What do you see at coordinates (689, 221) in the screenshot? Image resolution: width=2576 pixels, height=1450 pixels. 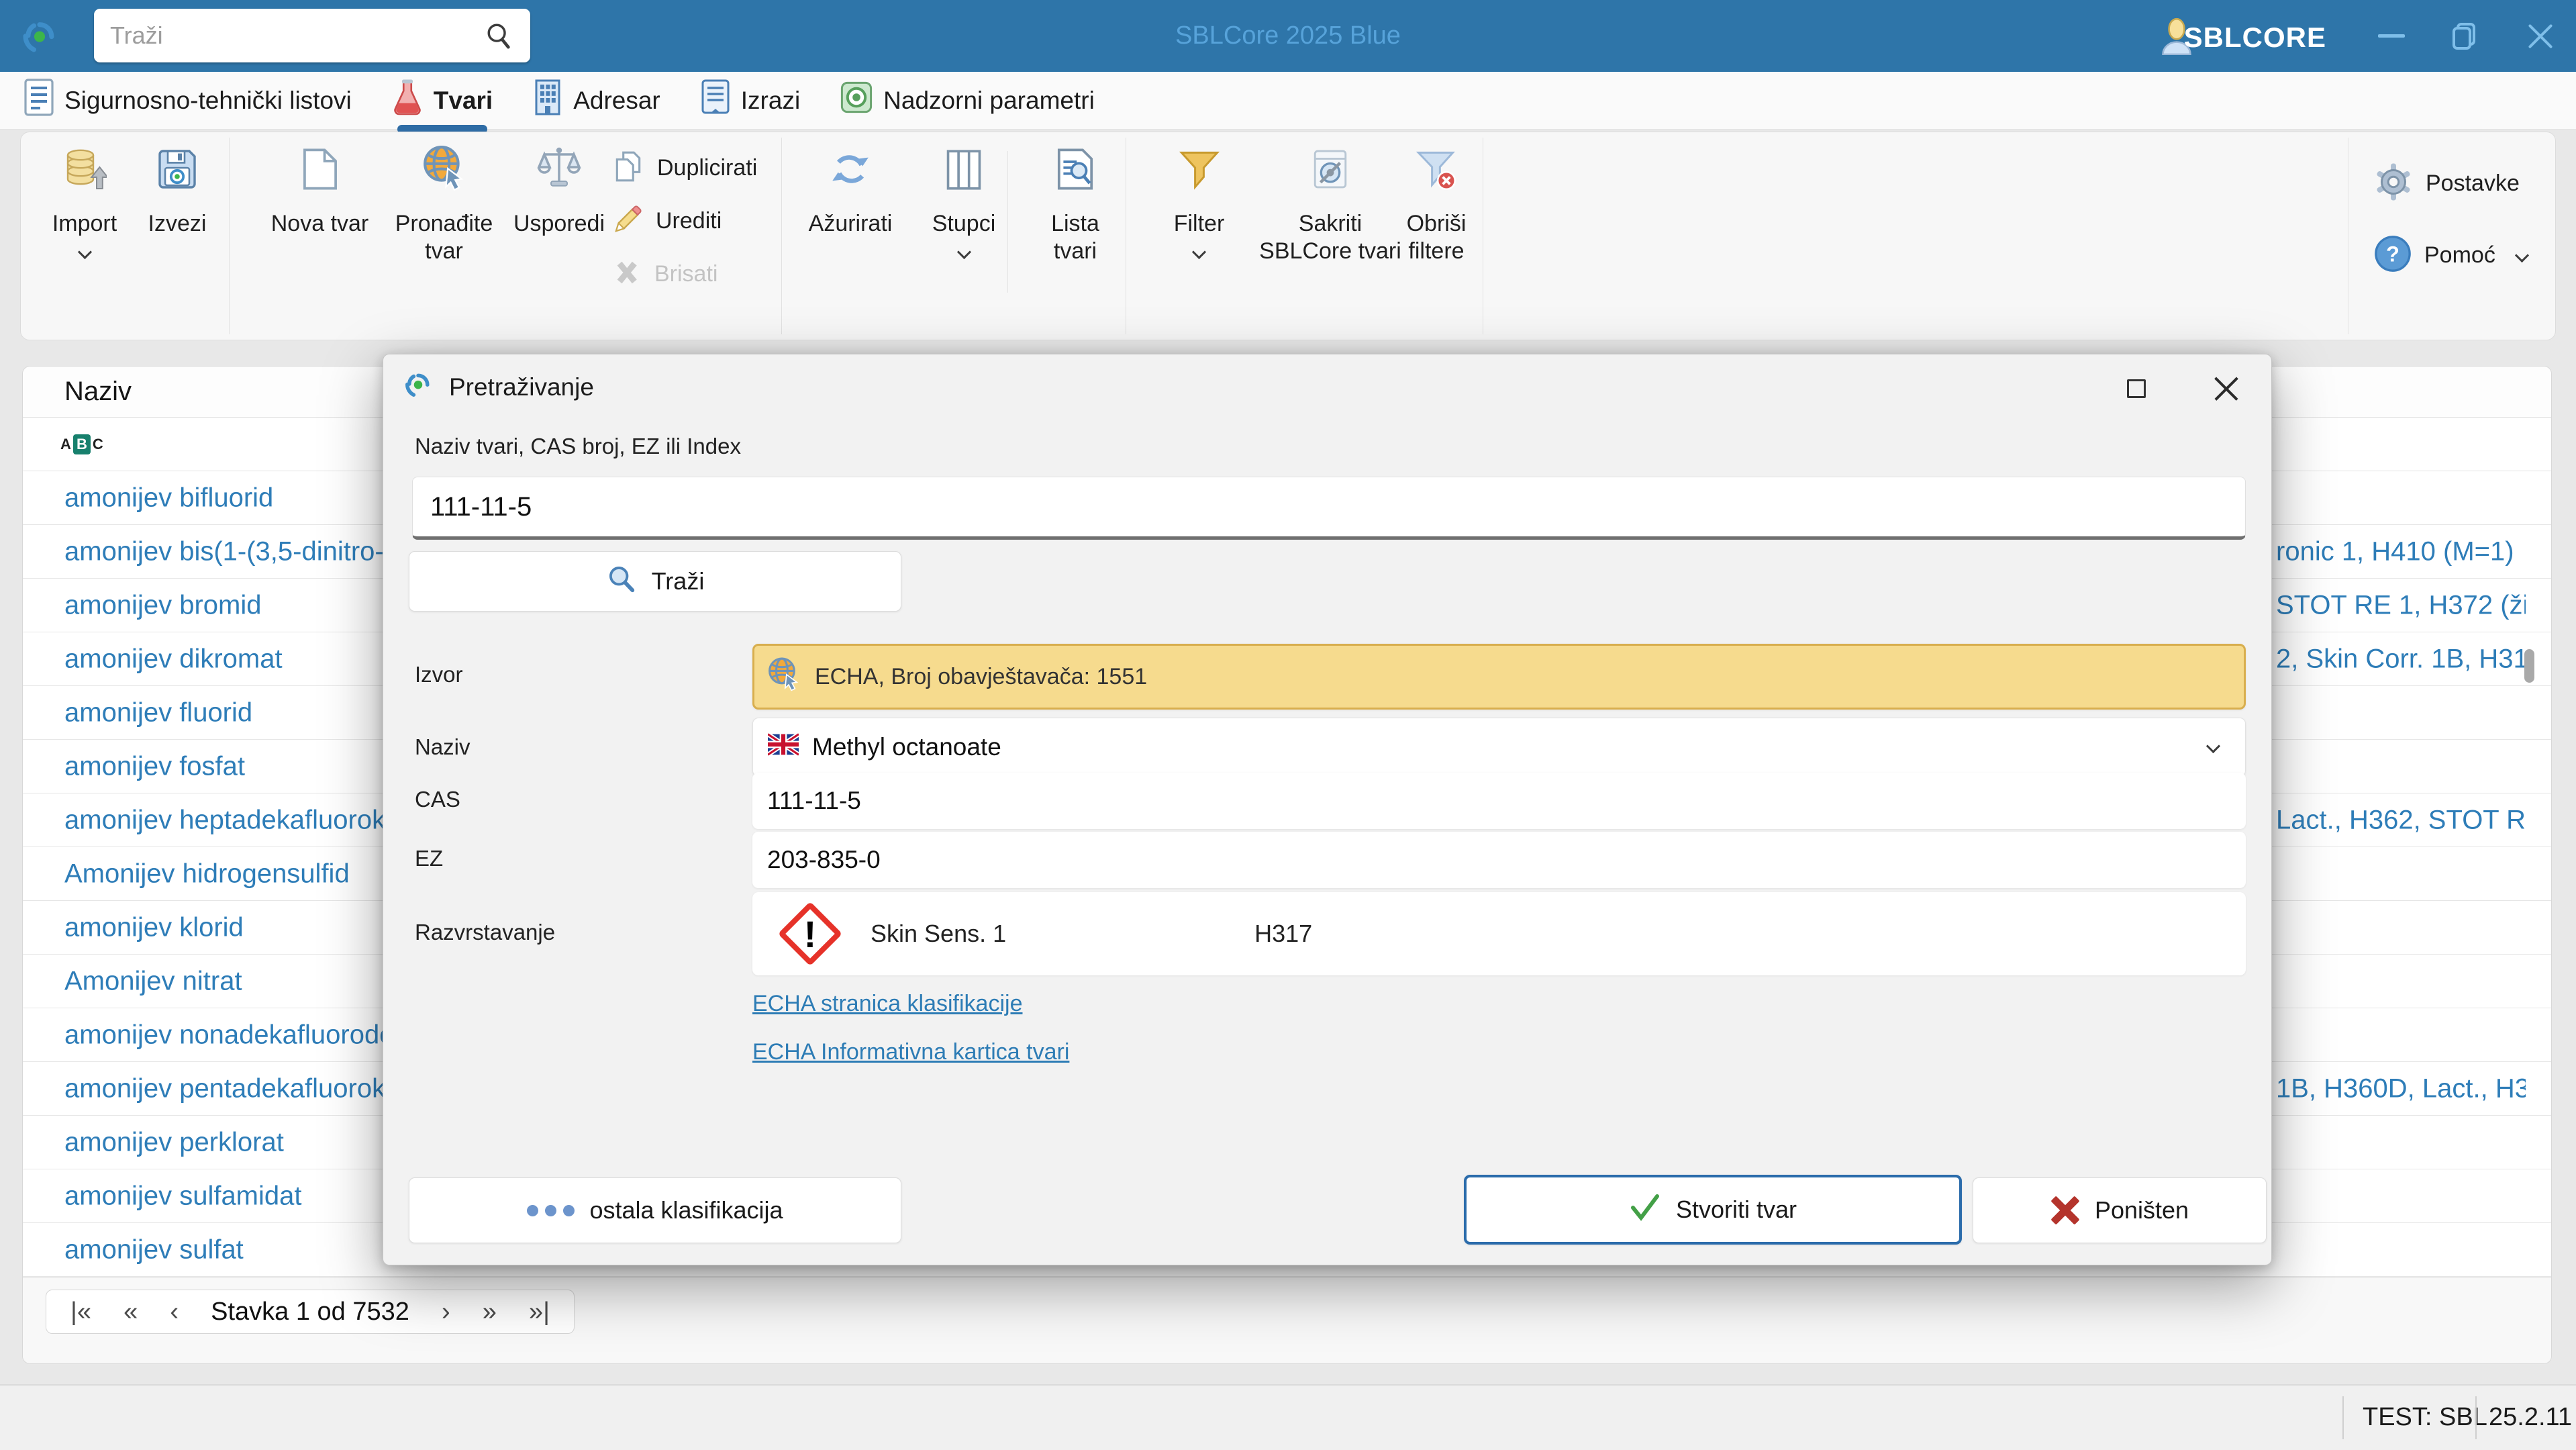 I see `edit-label: Urediti` at bounding box center [689, 221].